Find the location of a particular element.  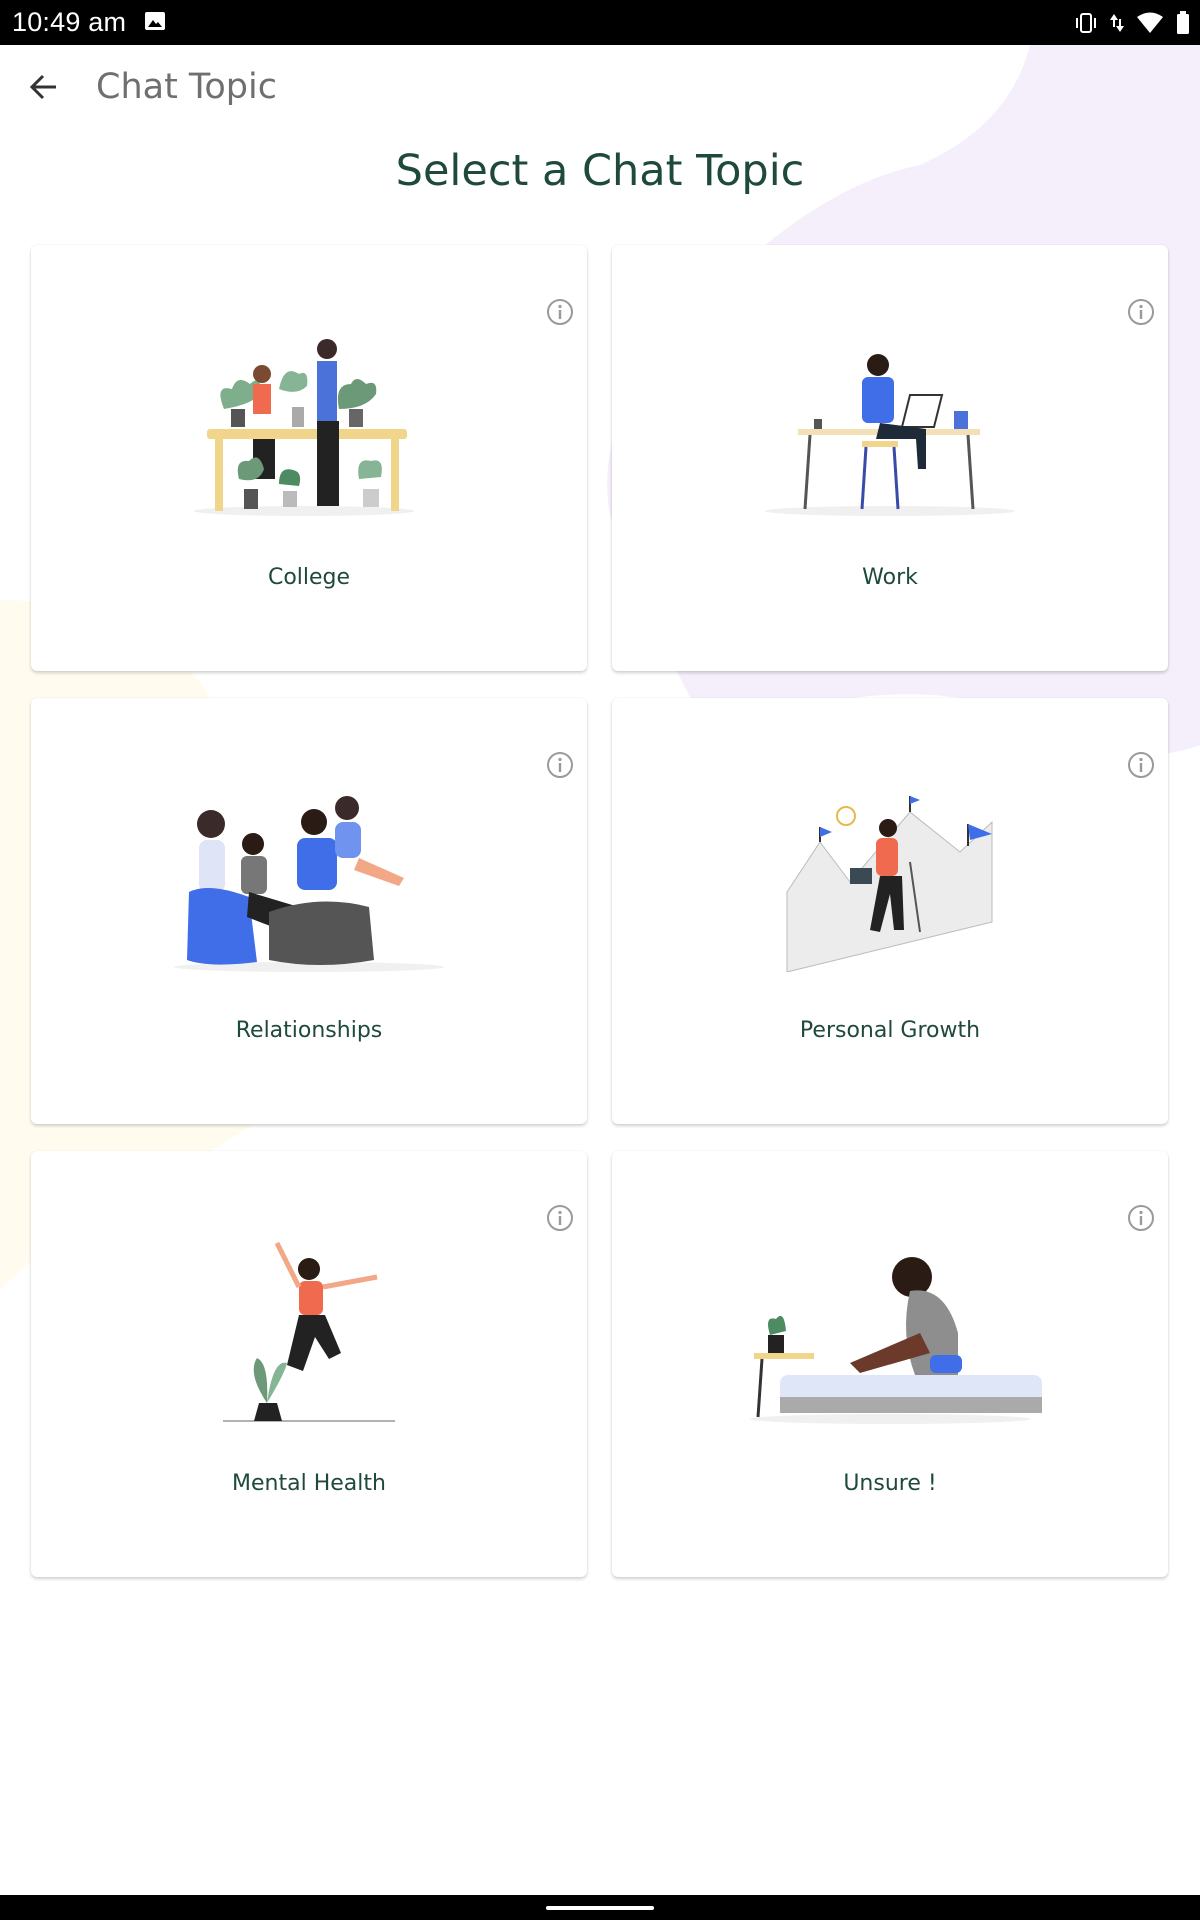

topic-label: Relationships is located at coordinates (309, 1030).